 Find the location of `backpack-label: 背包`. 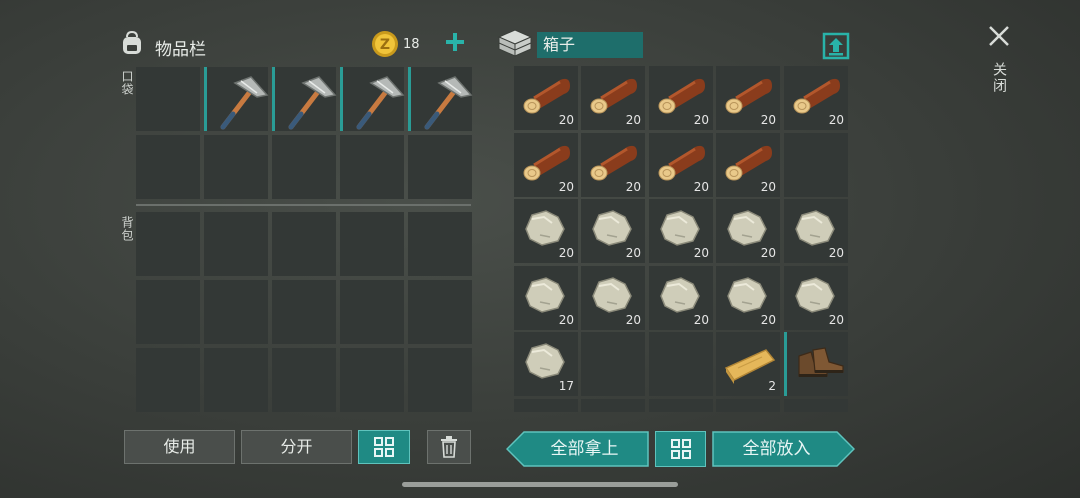

backpack-label: 背包 is located at coordinates (127, 229).